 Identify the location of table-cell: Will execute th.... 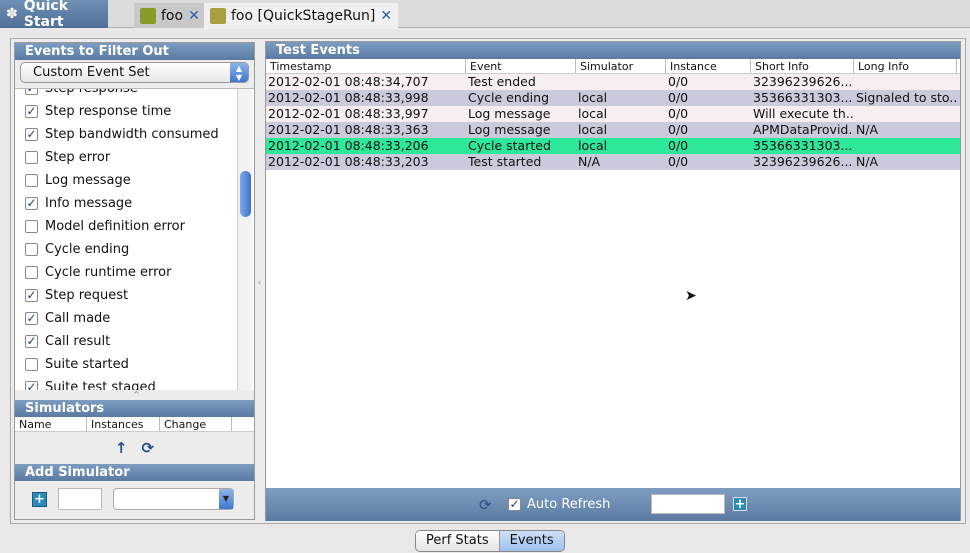
(803, 113).